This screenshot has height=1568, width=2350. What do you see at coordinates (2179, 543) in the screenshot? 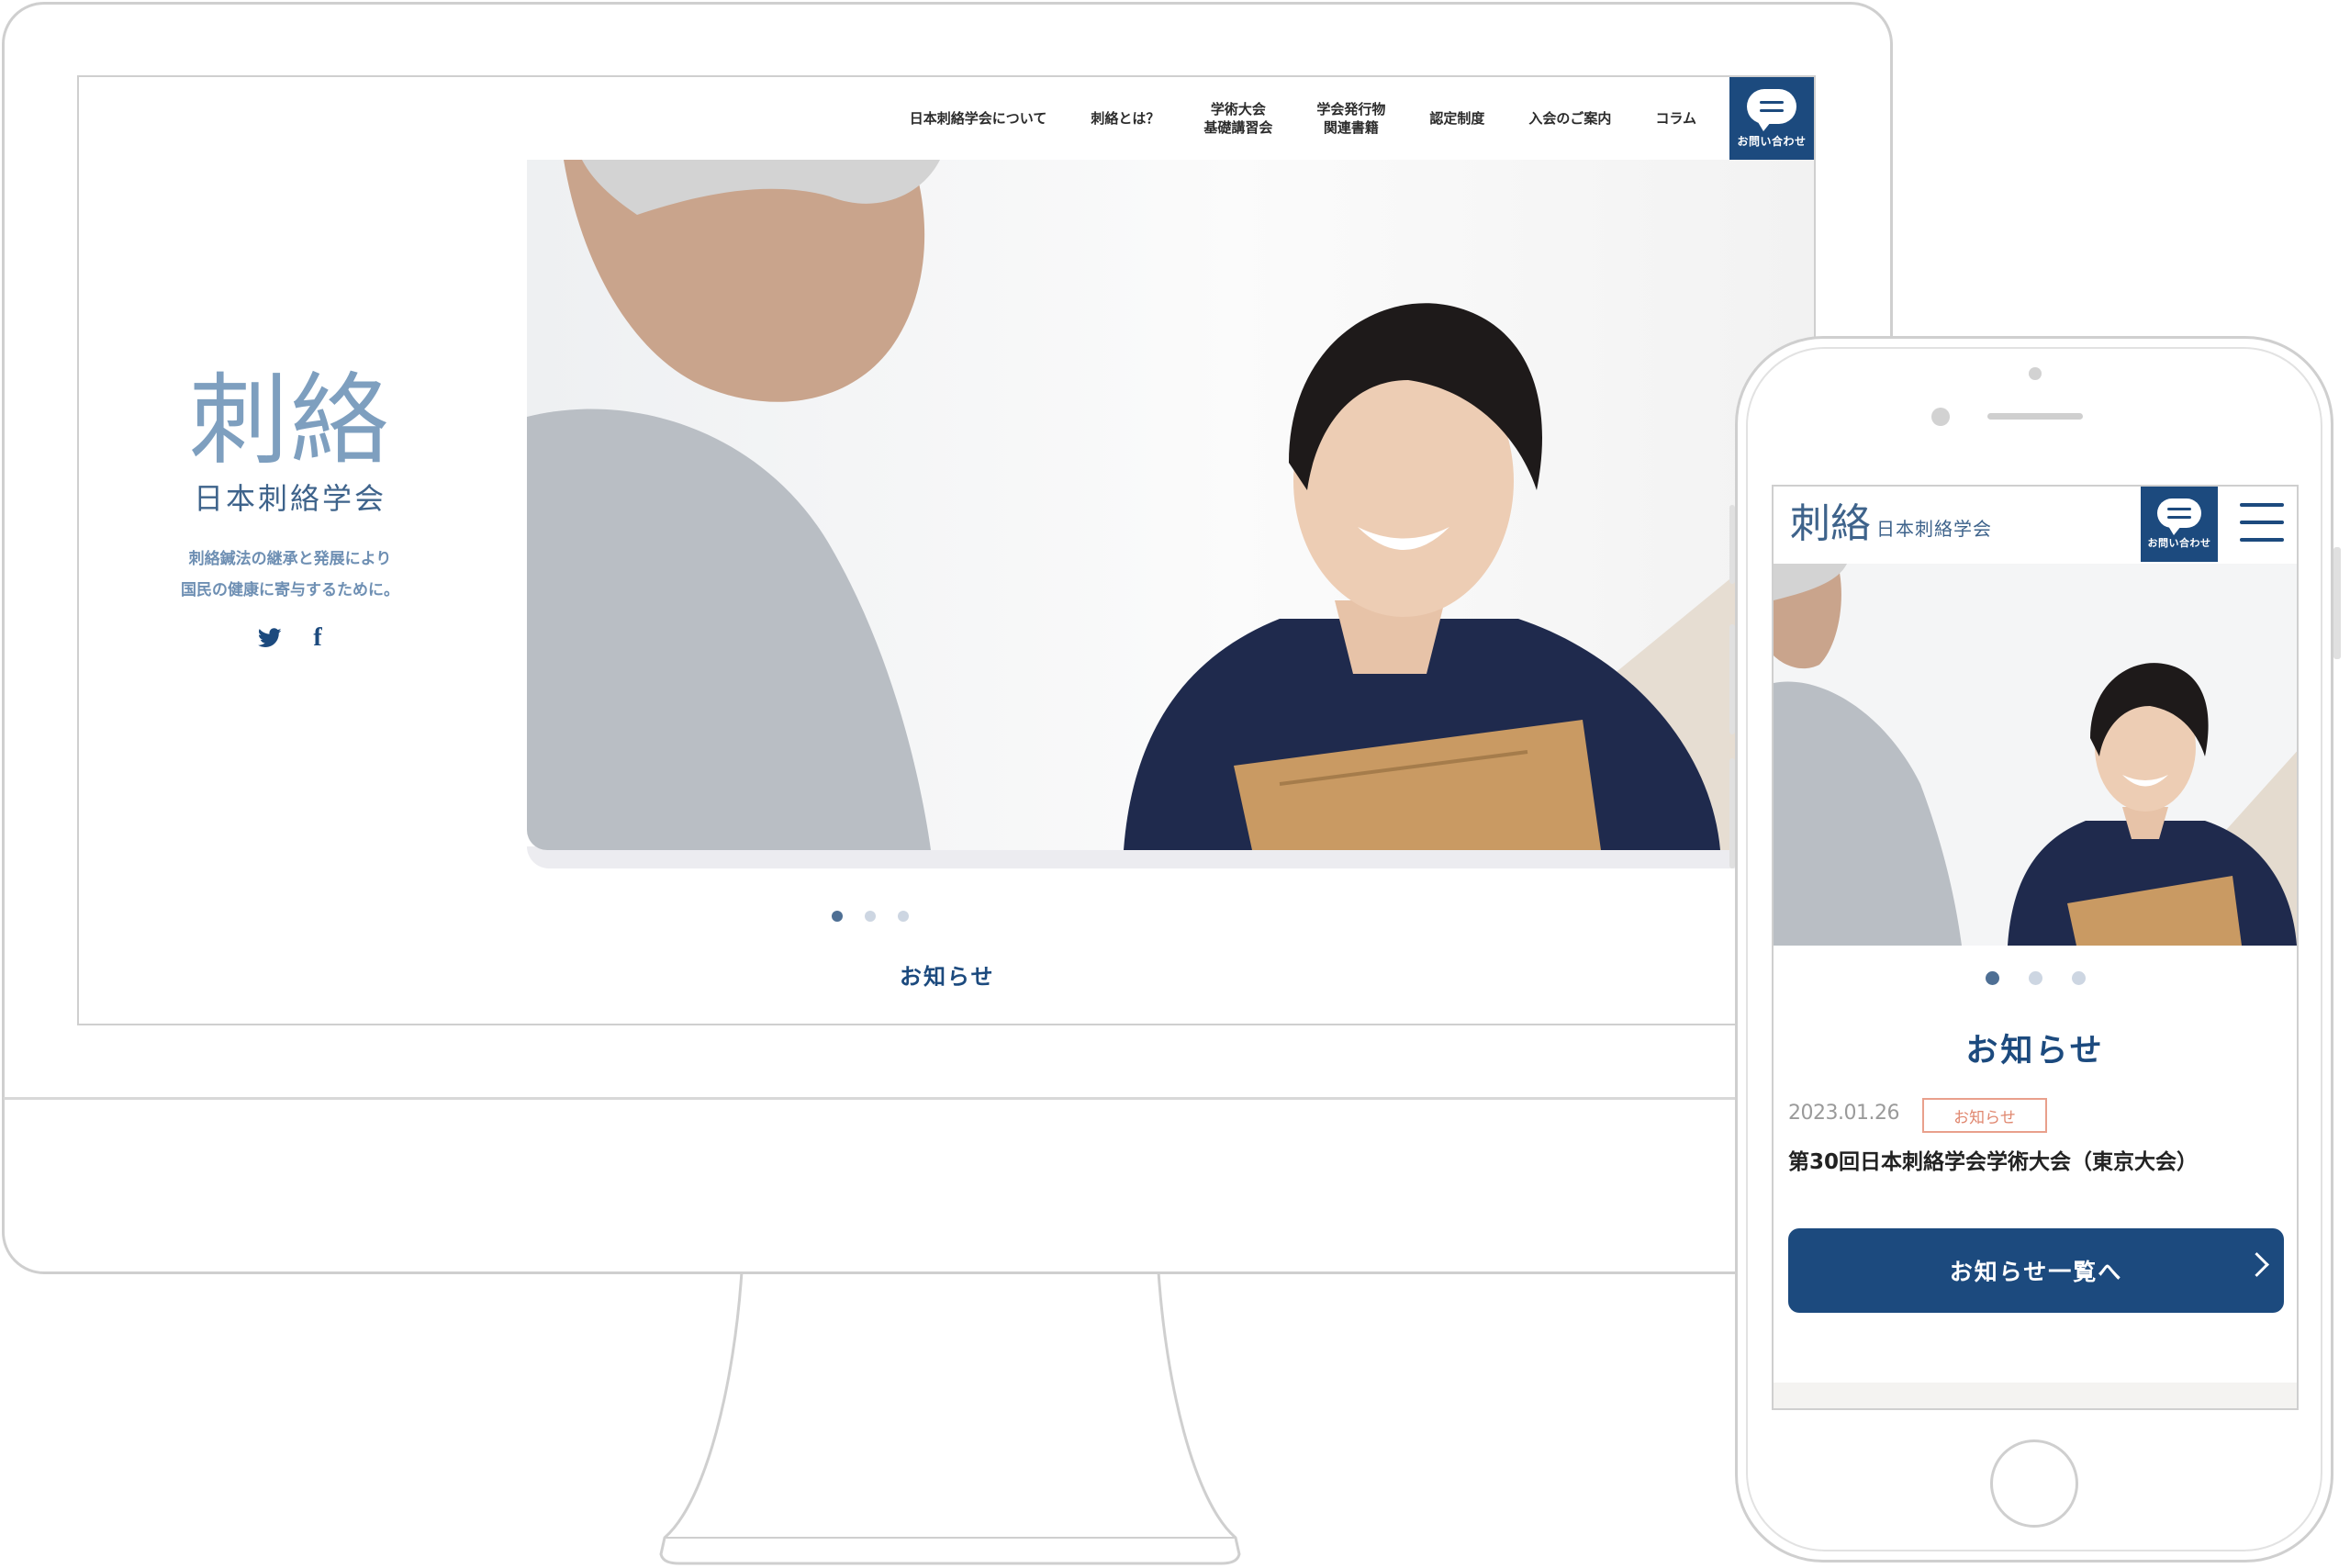
I see `phone-contact-label: お問い合わせ` at bounding box center [2179, 543].